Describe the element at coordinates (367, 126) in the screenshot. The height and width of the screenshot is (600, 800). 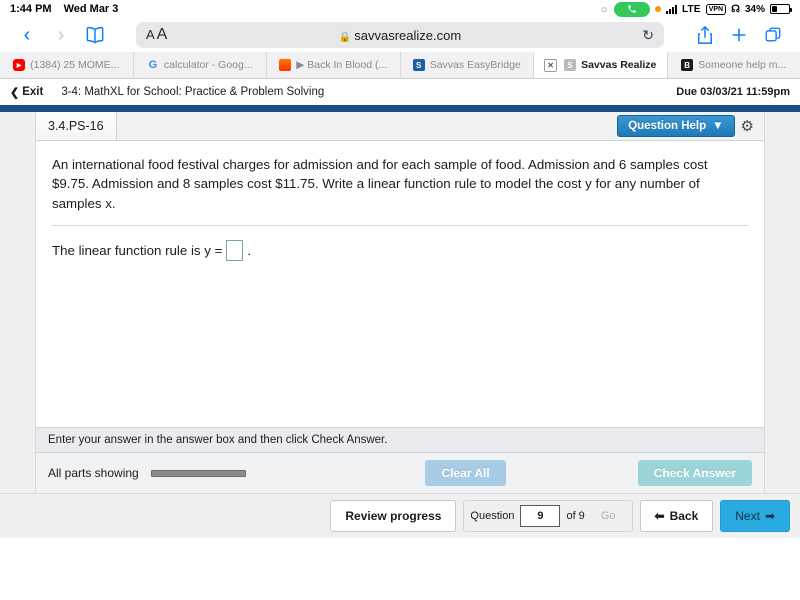
I see `header-spacer` at that location.